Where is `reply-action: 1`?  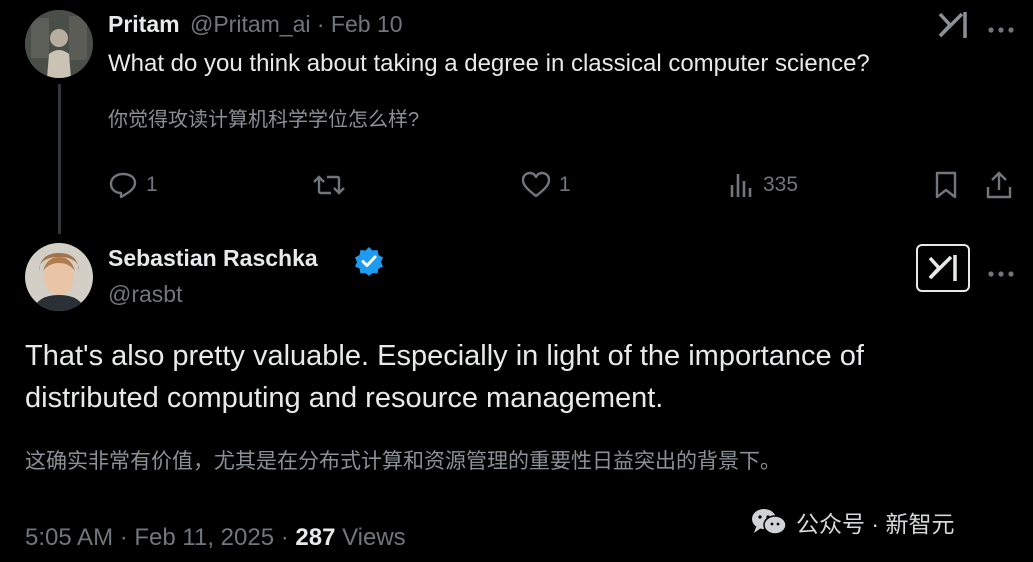 reply-action: 1 is located at coordinates (133, 185).